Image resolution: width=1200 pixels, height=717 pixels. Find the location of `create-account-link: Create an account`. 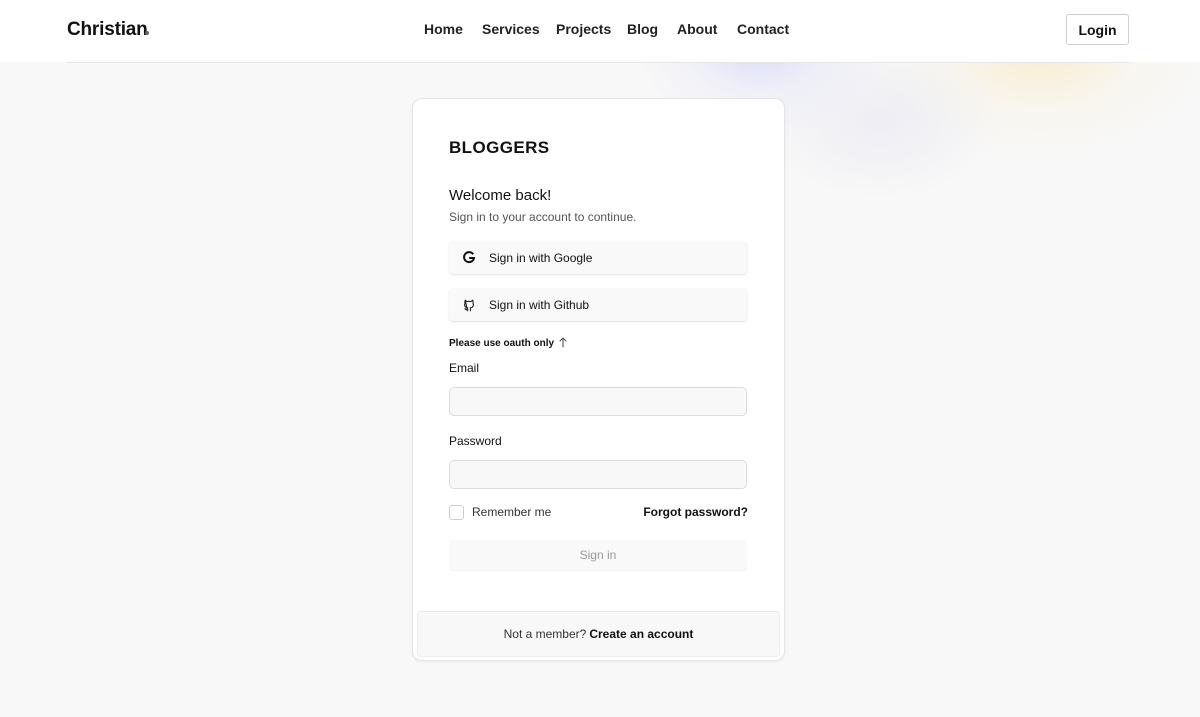

create-account-link: Create an account is located at coordinates (641, 634).